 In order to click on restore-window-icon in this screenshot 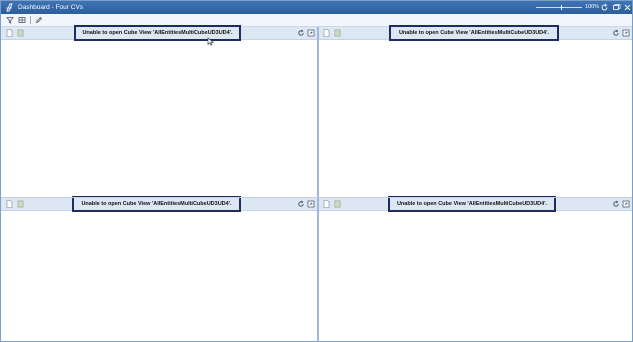, I will do `click(616, 7)`.